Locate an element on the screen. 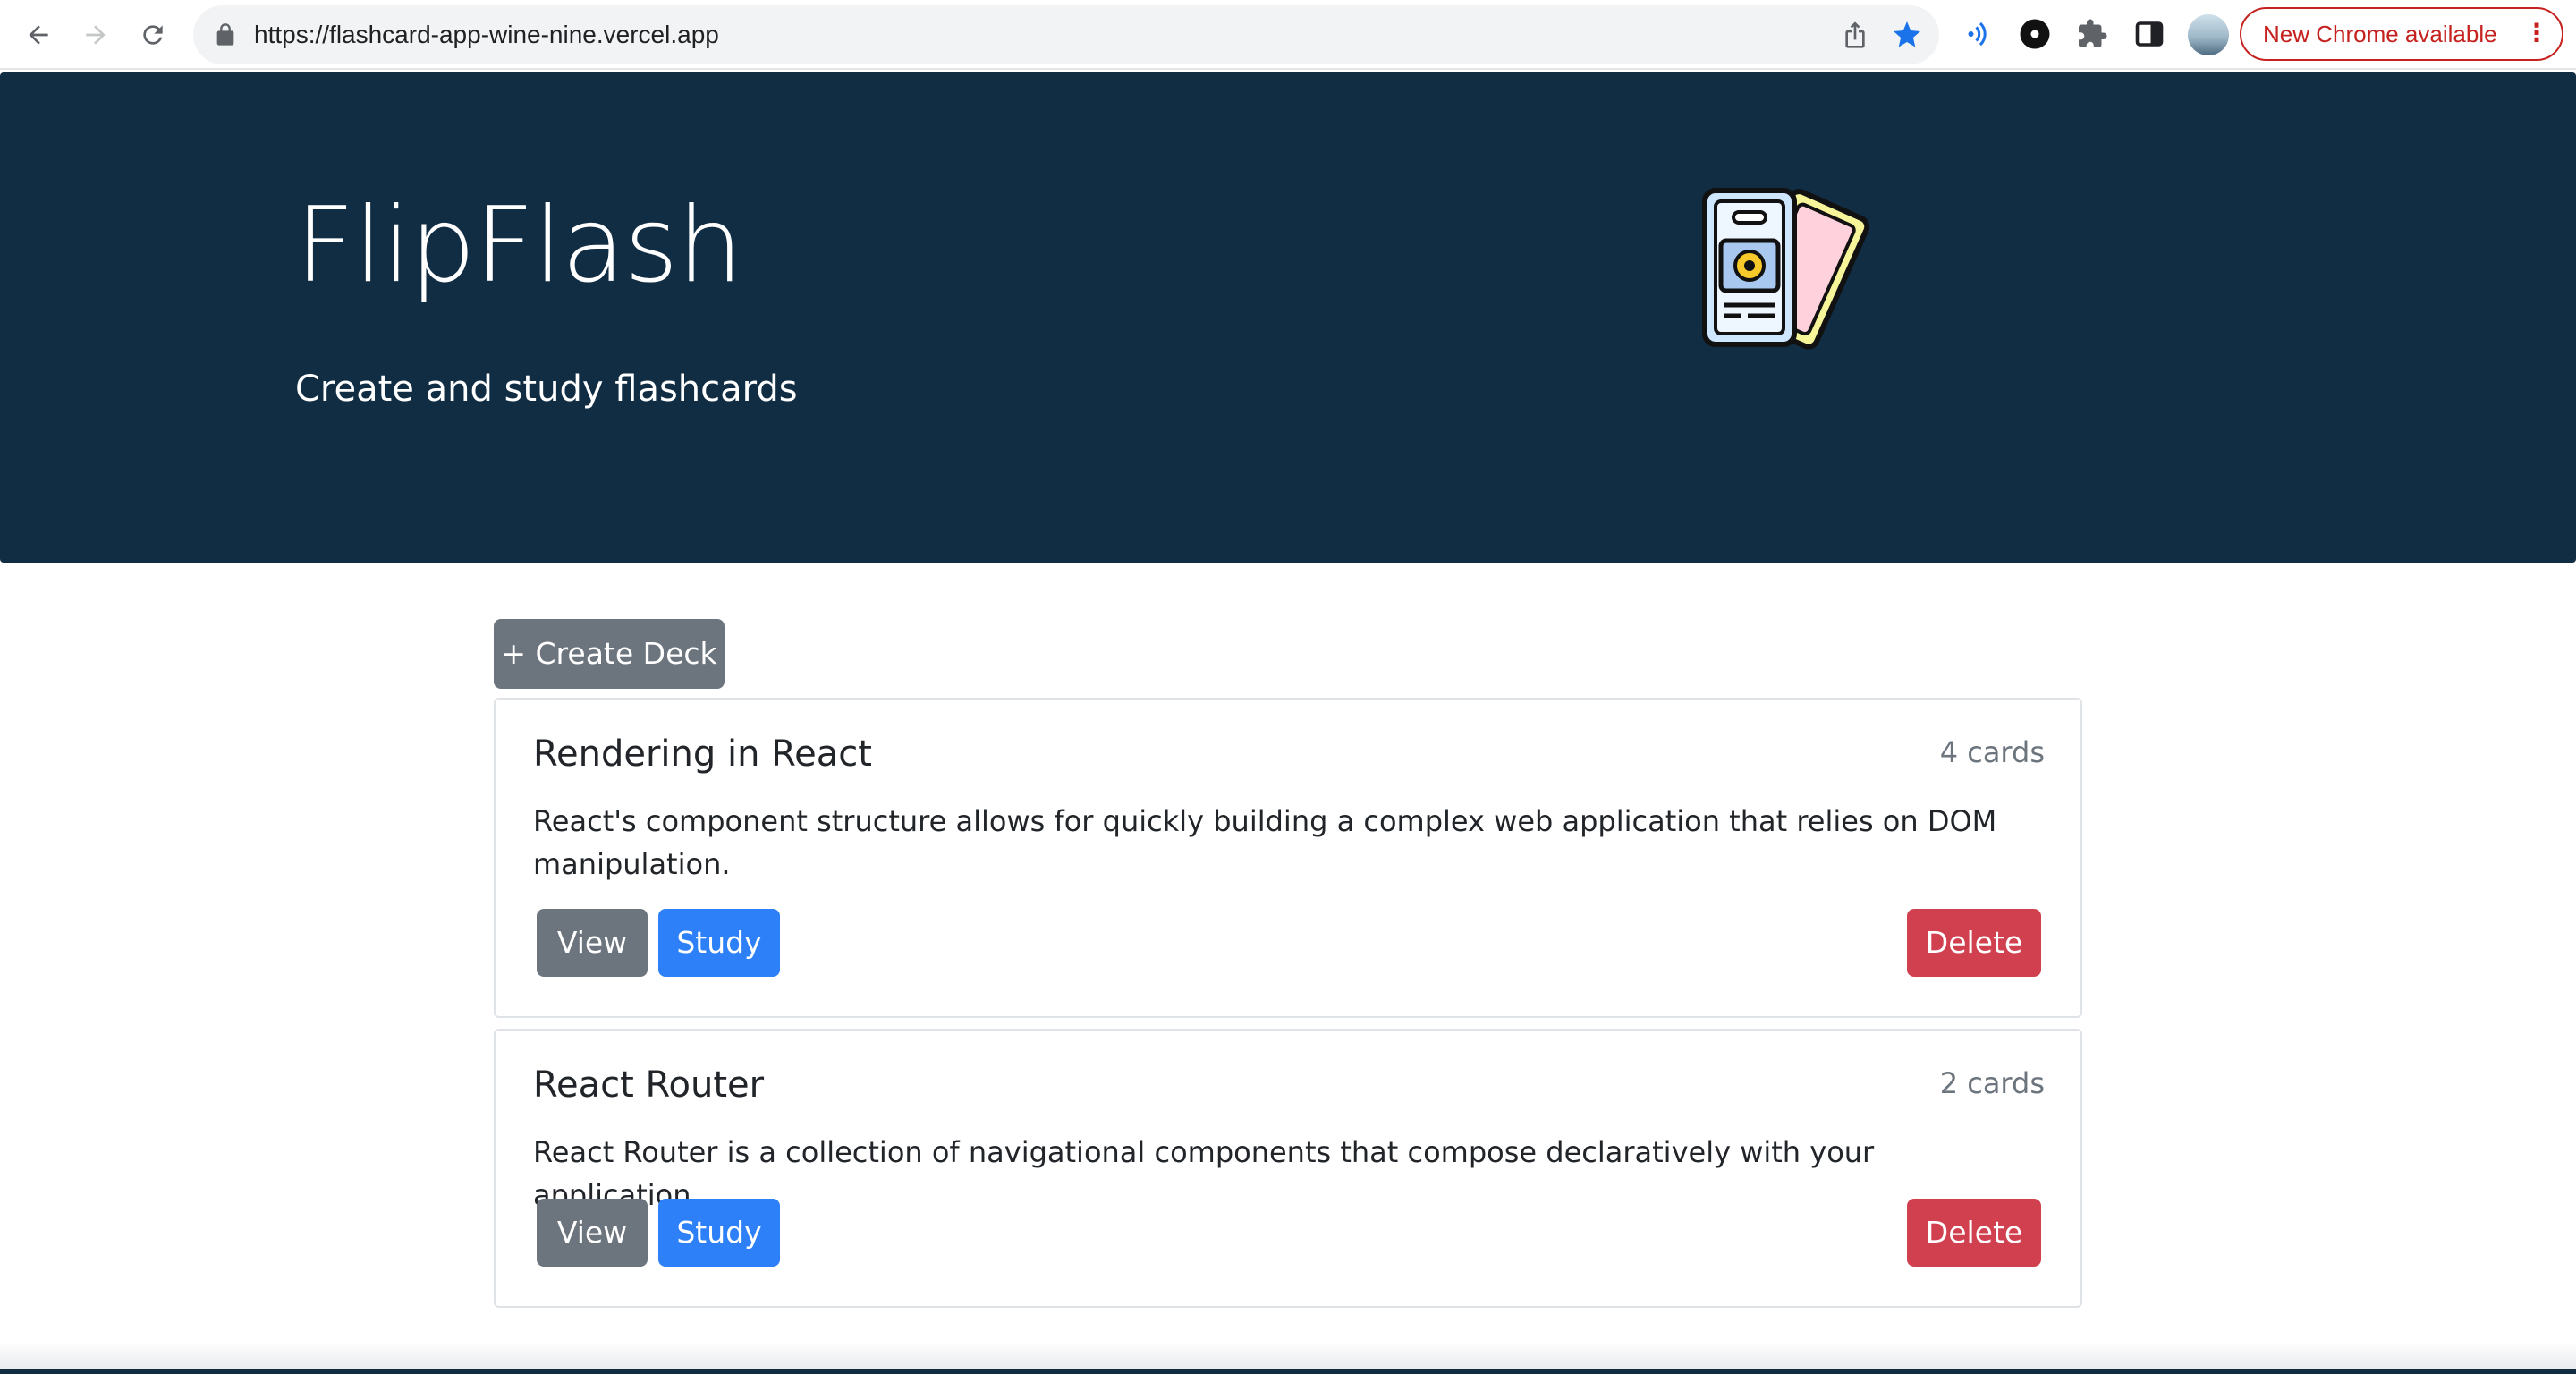  back-button is located at coordinates (38, 35).